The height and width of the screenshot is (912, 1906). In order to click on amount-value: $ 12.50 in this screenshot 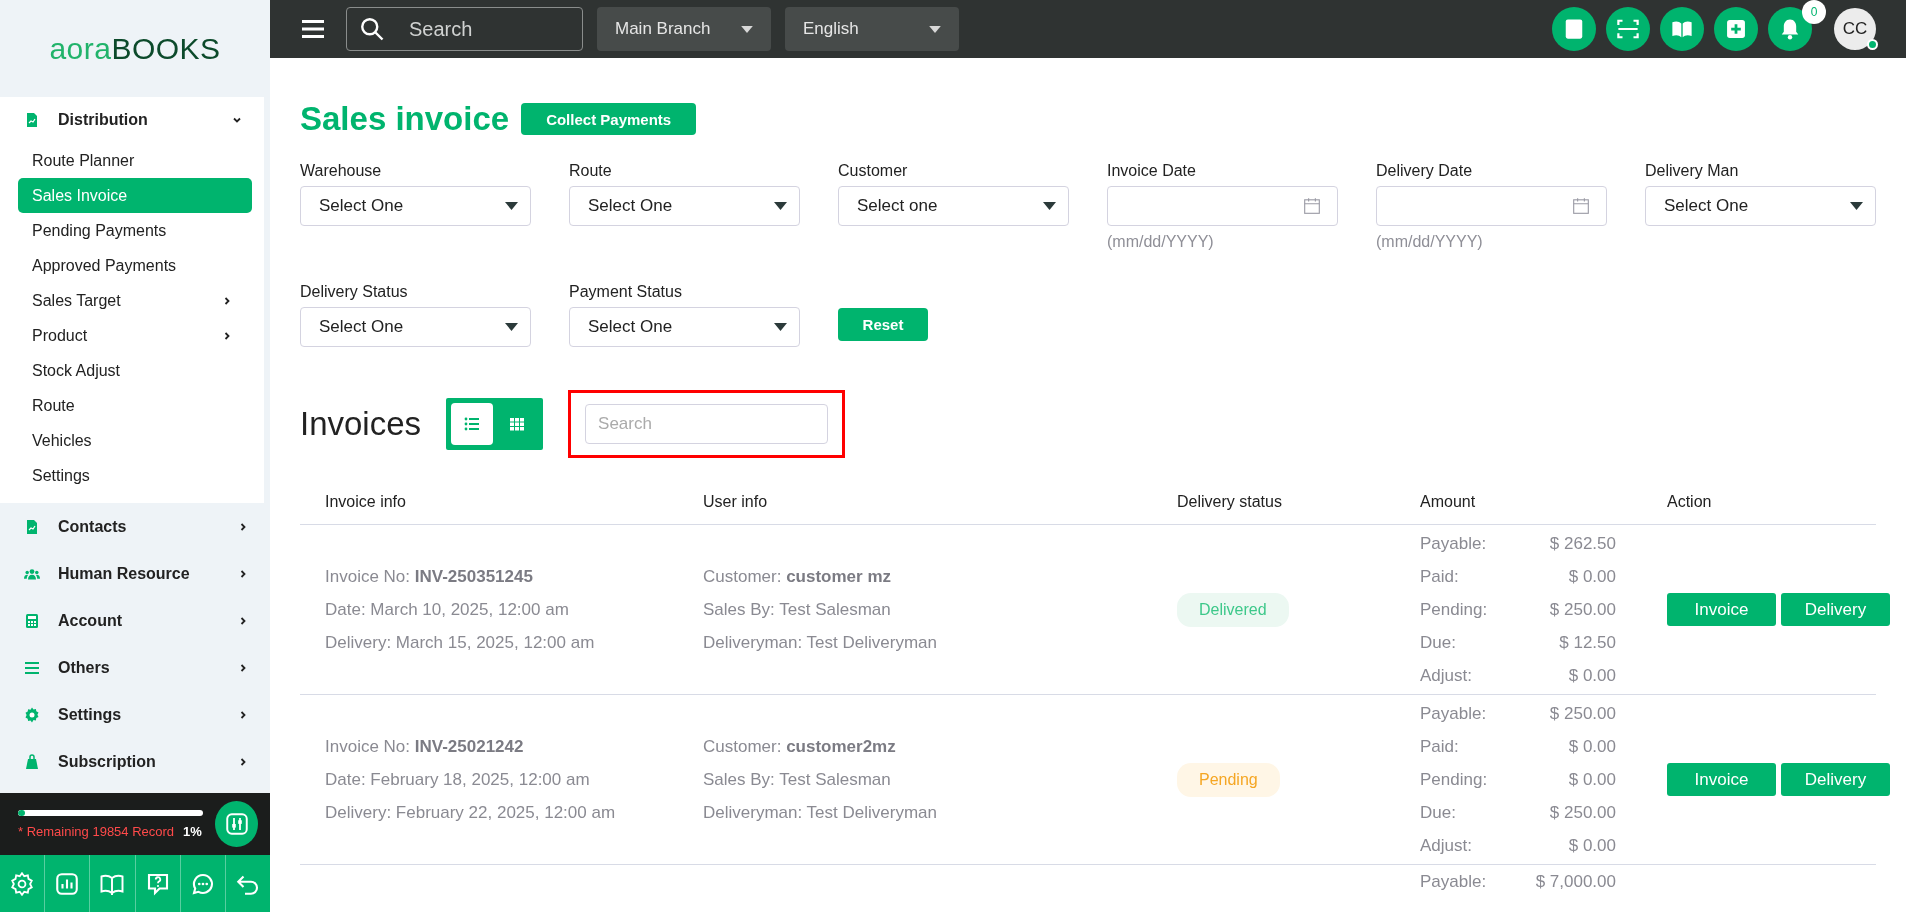, I will do `click(1587, 643)`.